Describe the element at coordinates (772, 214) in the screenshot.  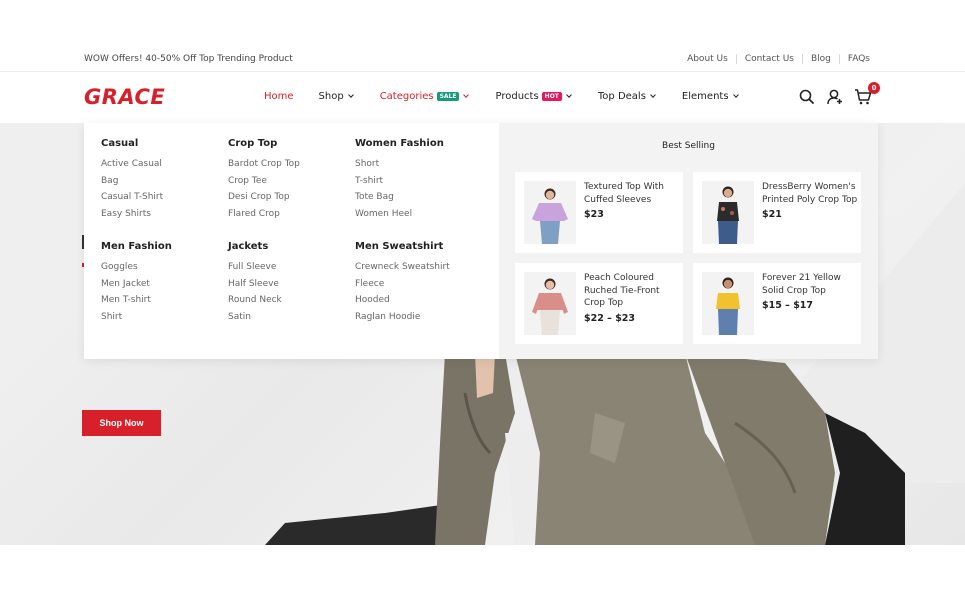
I see `product-price: $21` at that location.